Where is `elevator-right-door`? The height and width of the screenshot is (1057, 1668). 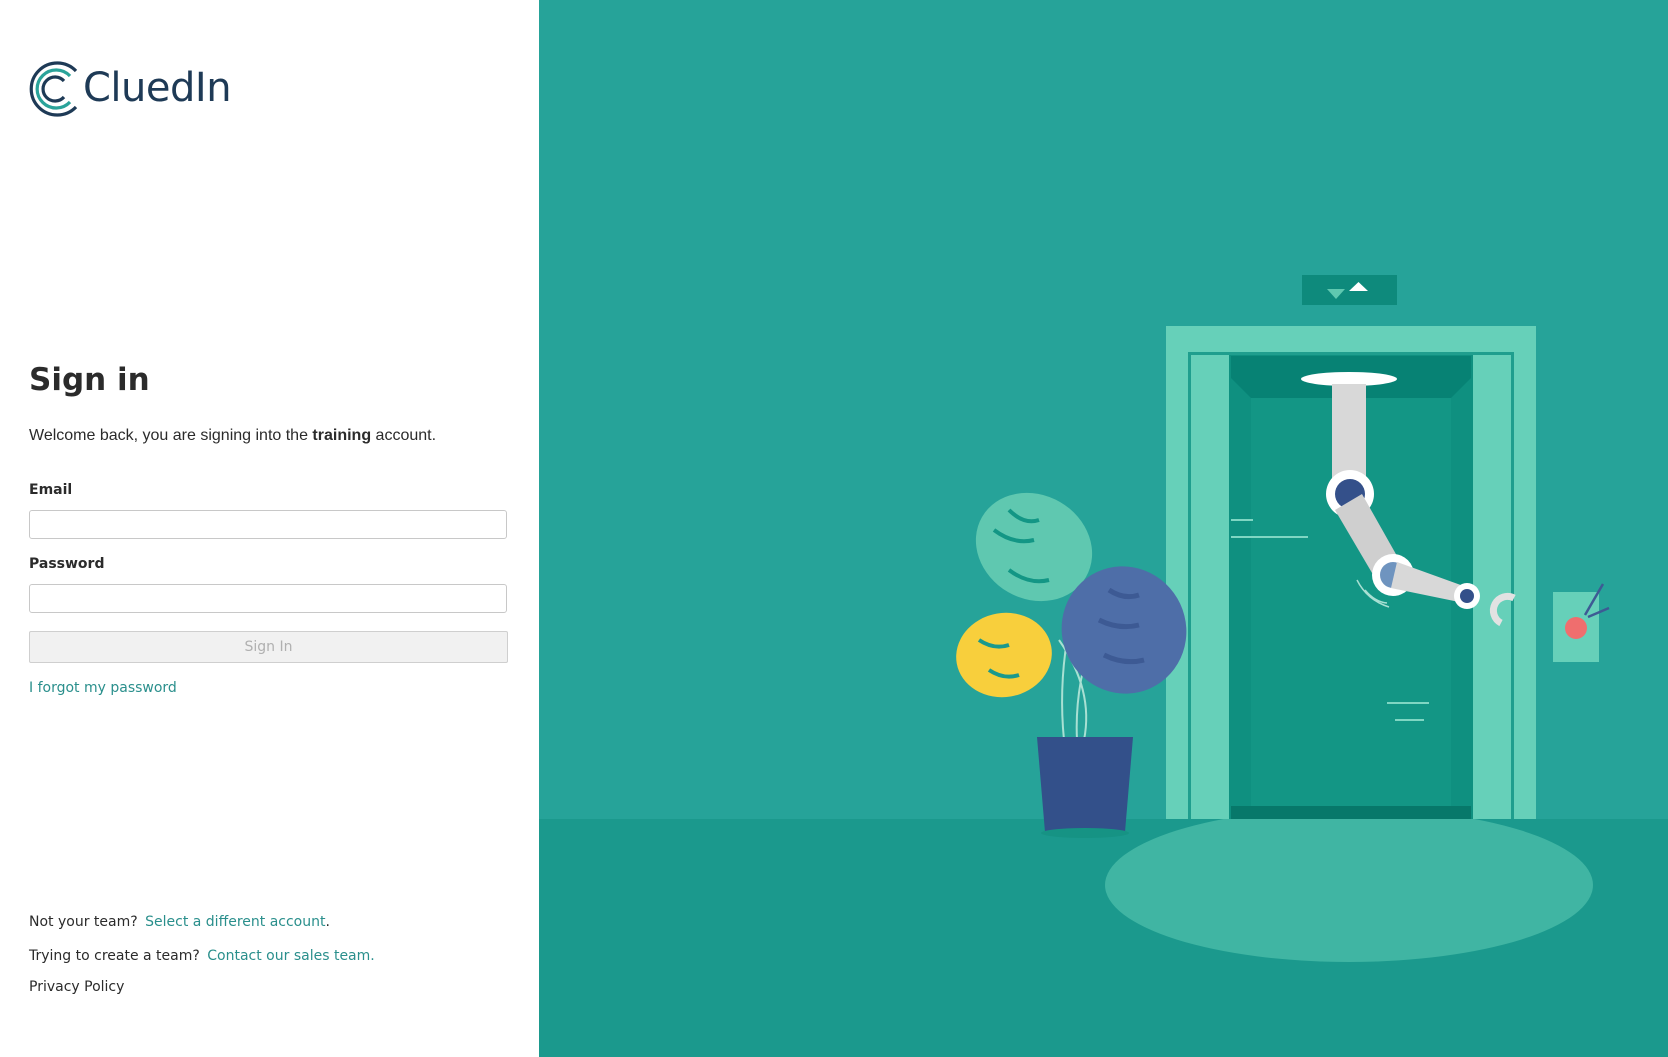
elevator-right-door is located at coordinates (1492, 587).